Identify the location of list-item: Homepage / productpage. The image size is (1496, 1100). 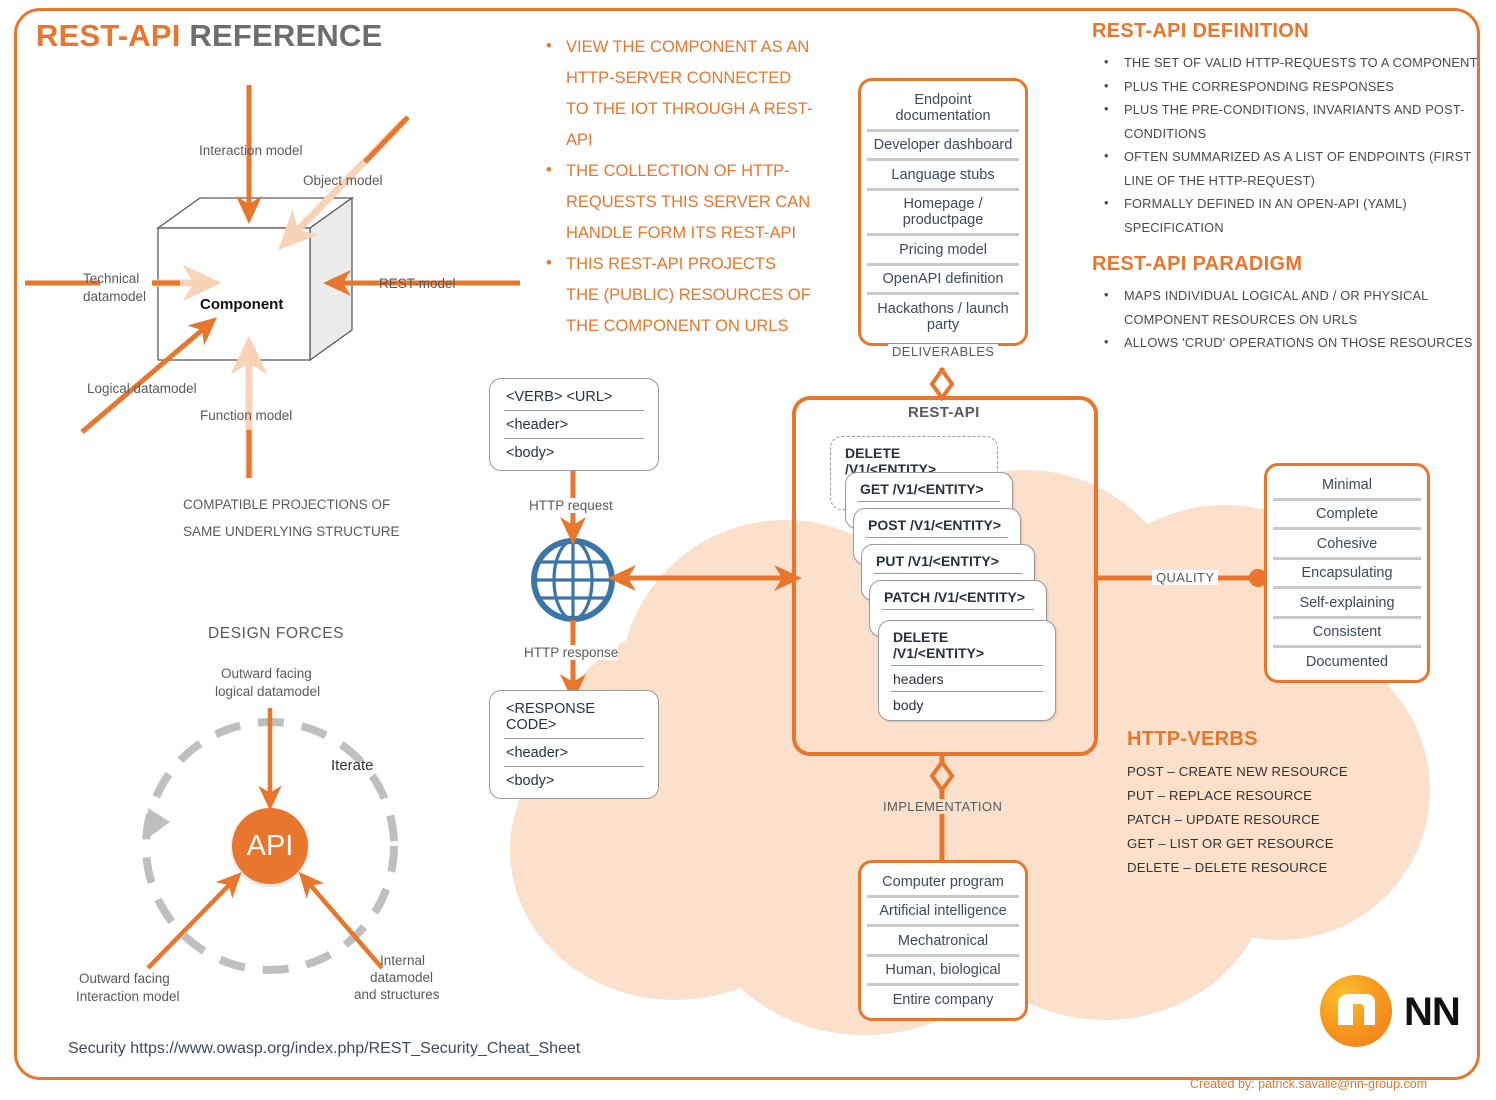
(943, 213).